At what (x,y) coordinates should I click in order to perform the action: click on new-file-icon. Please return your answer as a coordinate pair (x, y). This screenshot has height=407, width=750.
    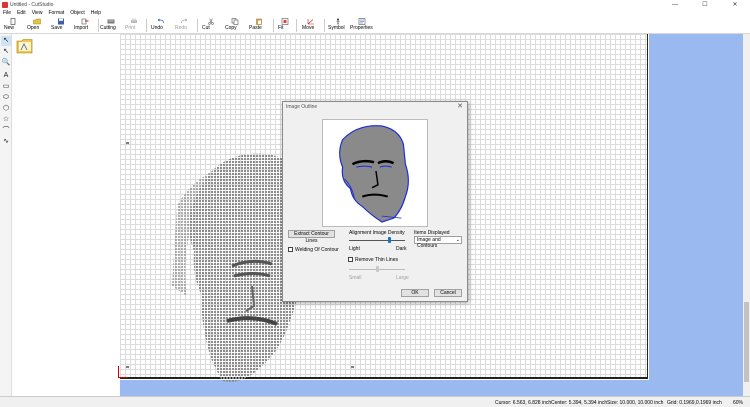
    Looking at the image, I should click on (13, 21).